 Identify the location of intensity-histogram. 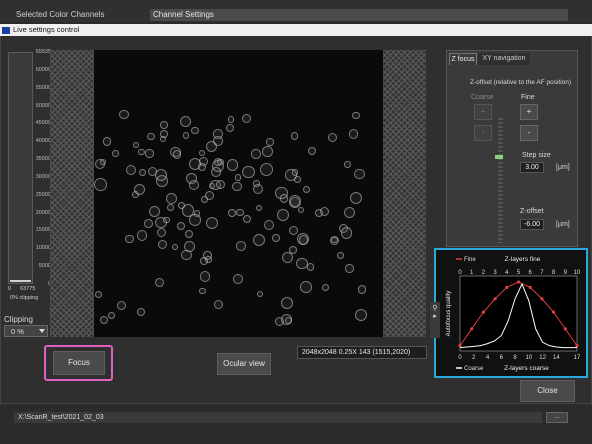
(20, 168).